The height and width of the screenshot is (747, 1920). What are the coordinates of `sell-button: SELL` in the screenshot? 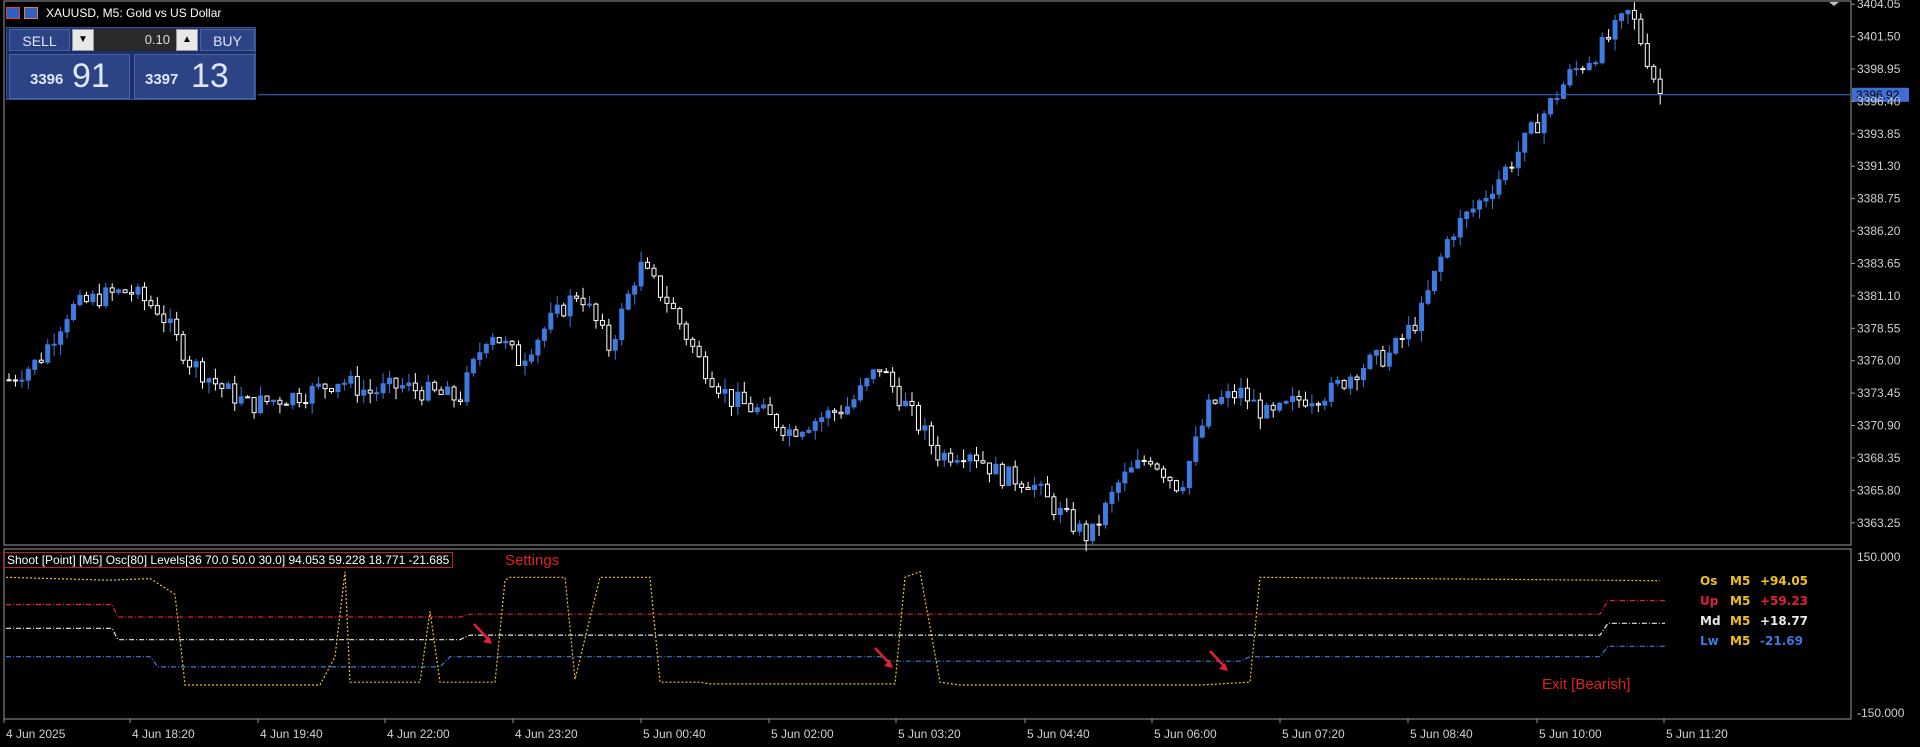 It's located at (39, 40).